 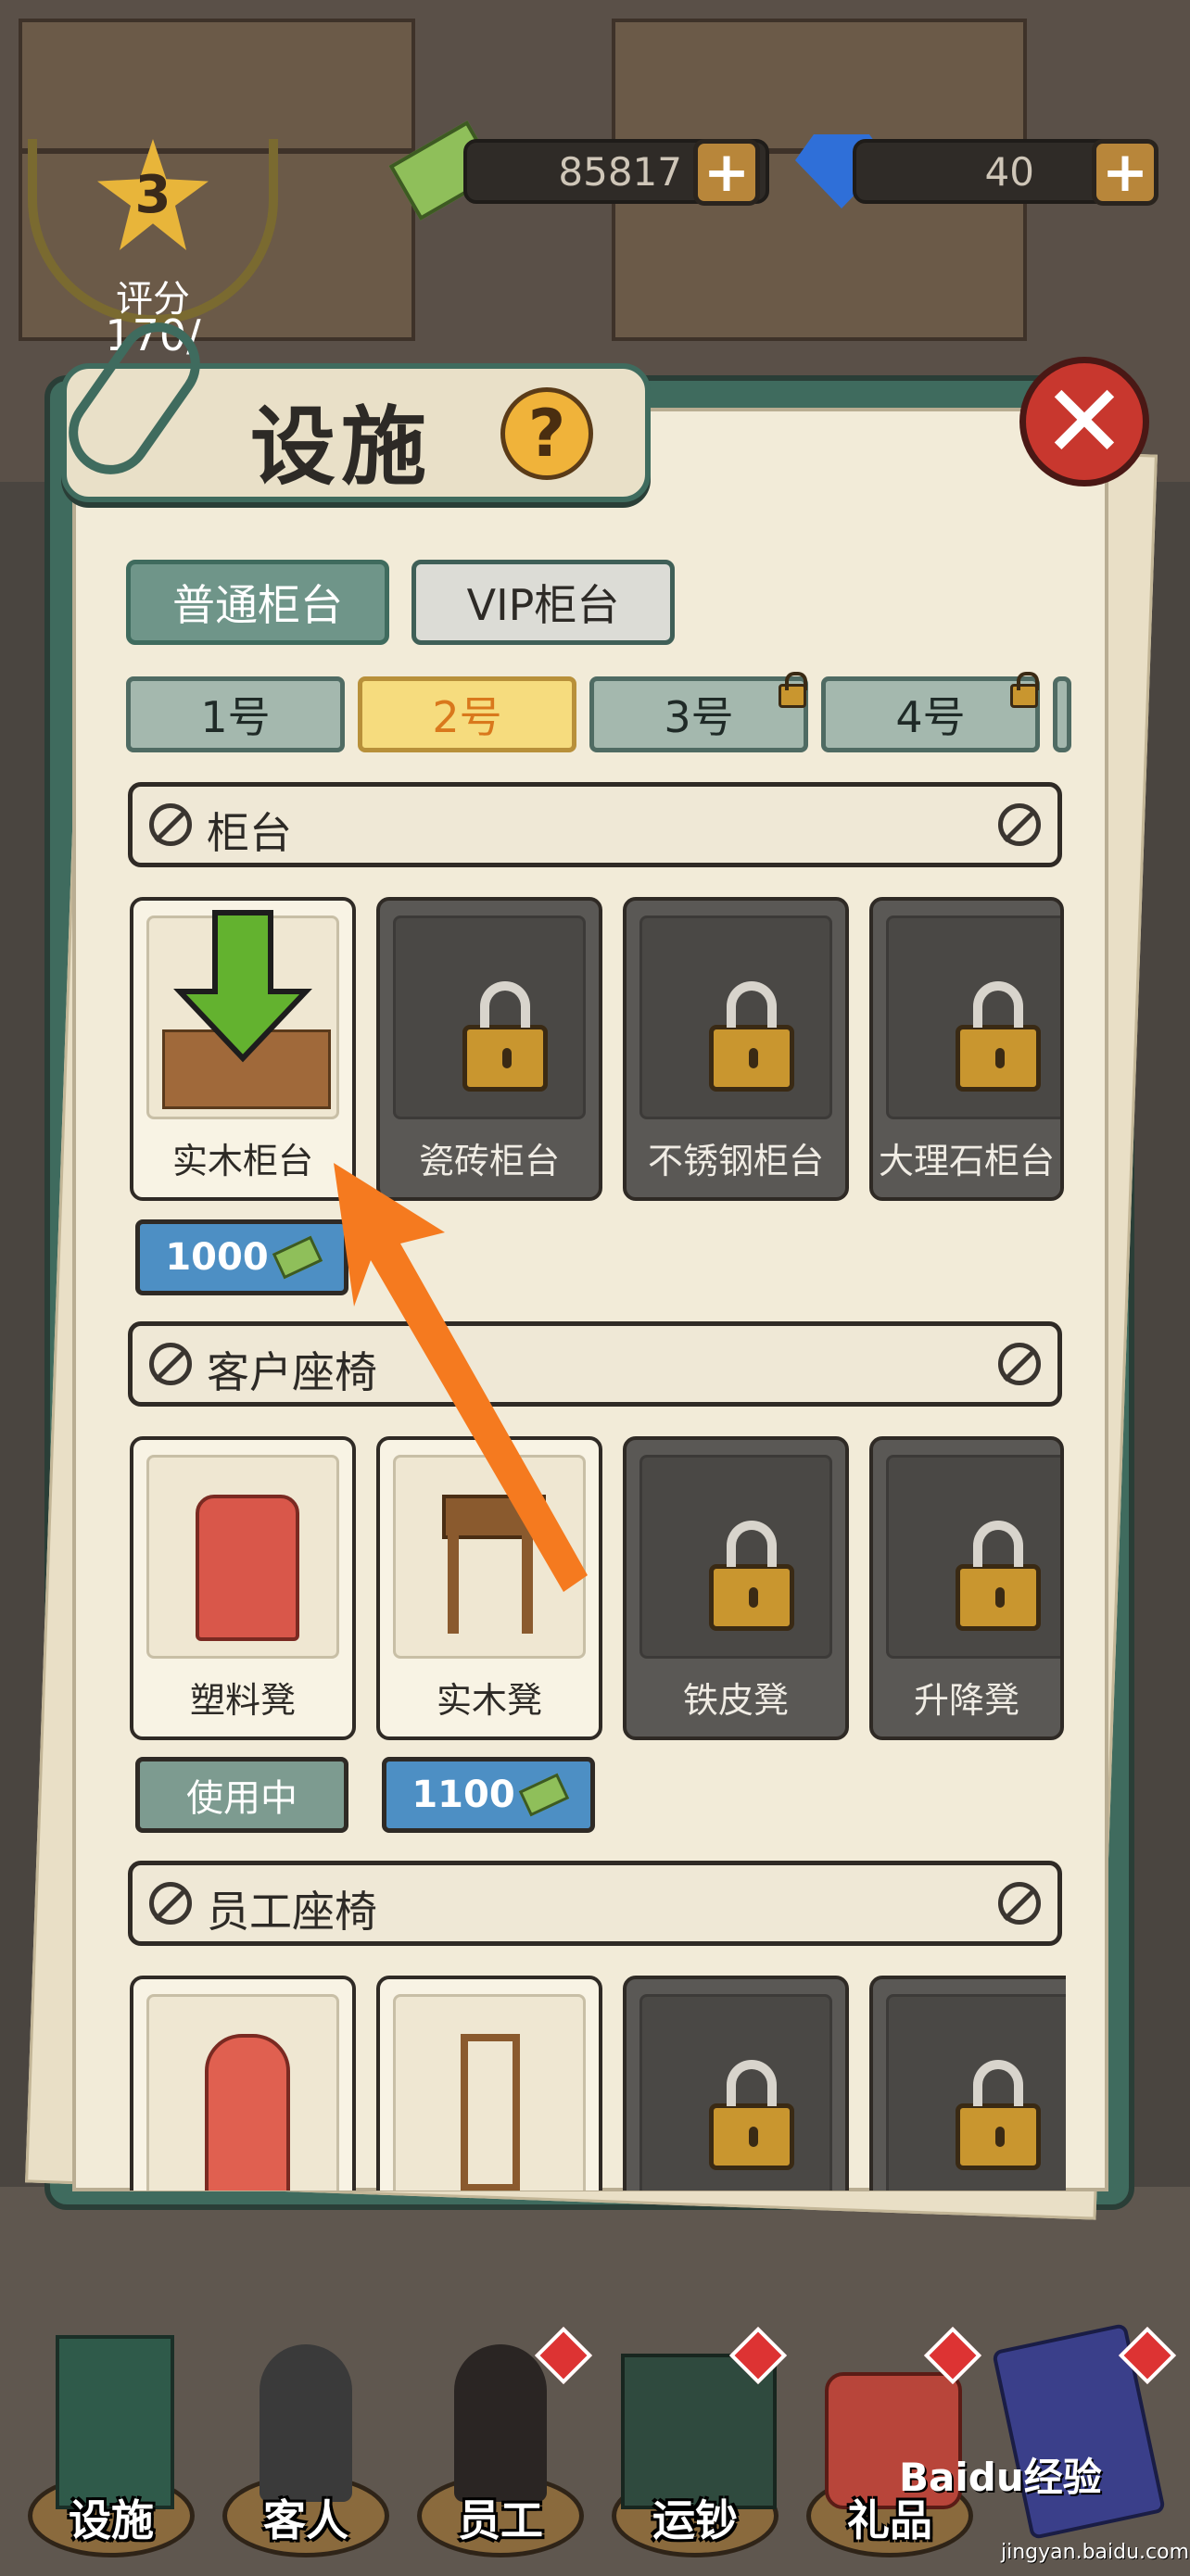 I want to click on section-title: 员工座椅, so click(x=292, y=1912).